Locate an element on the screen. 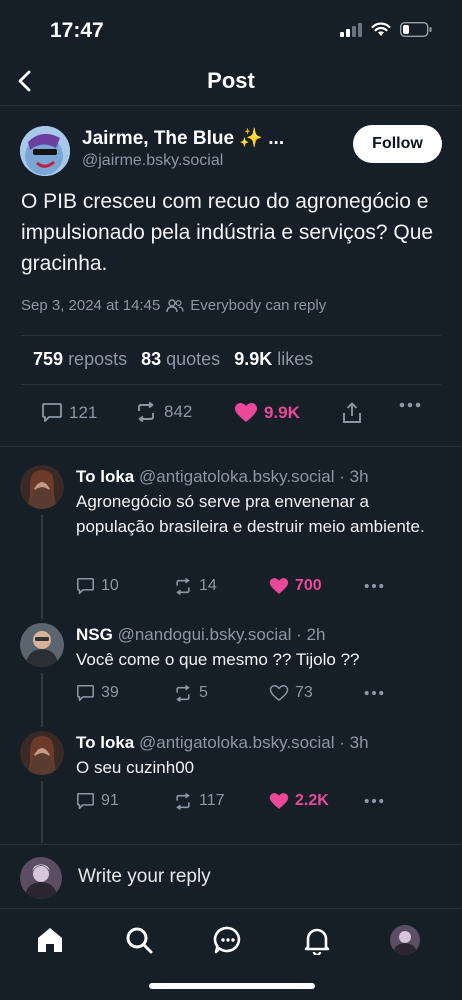 The width and height of the screenshot is (462, 1000). reply-repost-button: 5 is located at coordinates (190, 693).